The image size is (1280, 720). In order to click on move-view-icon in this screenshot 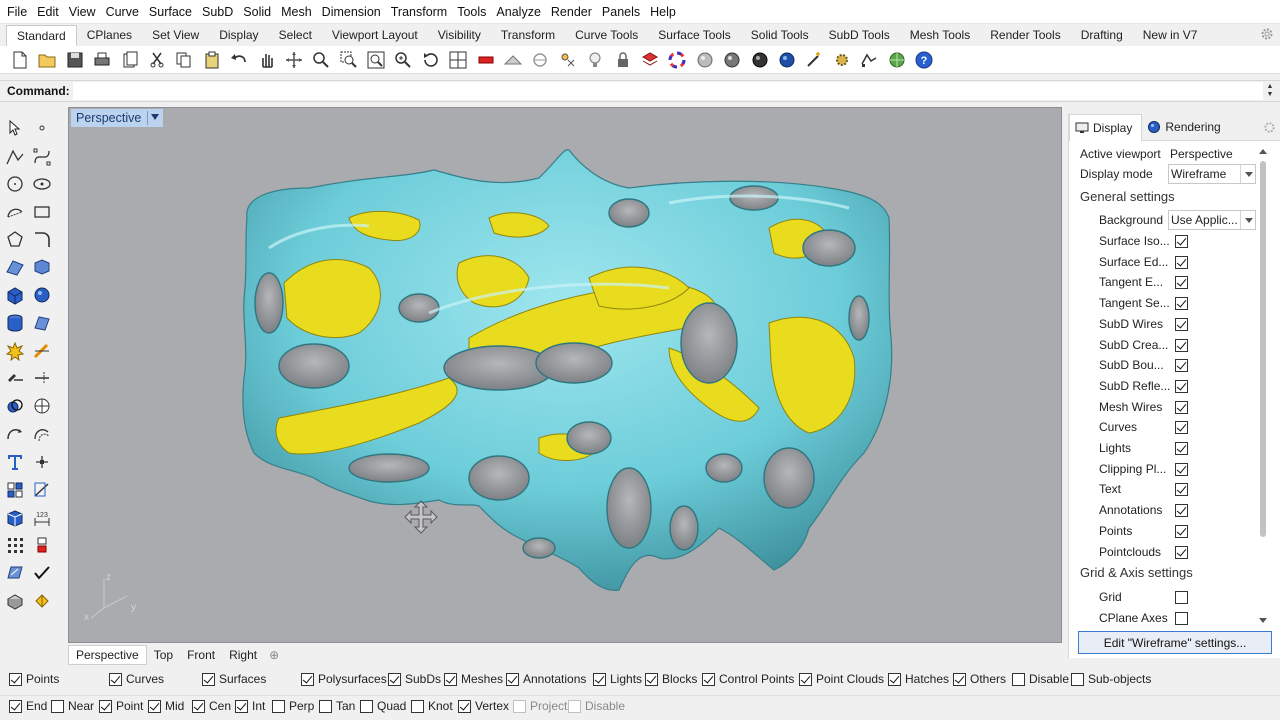, I will do `click(294, 60)`.